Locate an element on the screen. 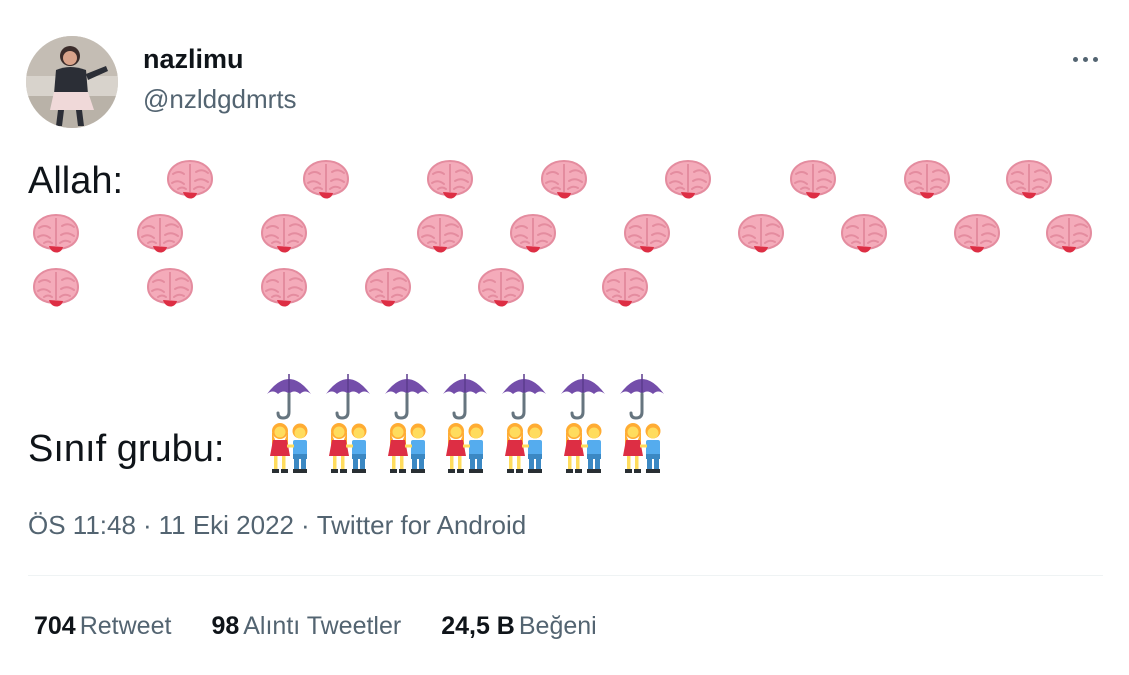 Image resolution: width=1129 pixels, height=675 pixels. quote-tweet-count: 98 Alıntı Tweetler is located at coordinates (306, 626).